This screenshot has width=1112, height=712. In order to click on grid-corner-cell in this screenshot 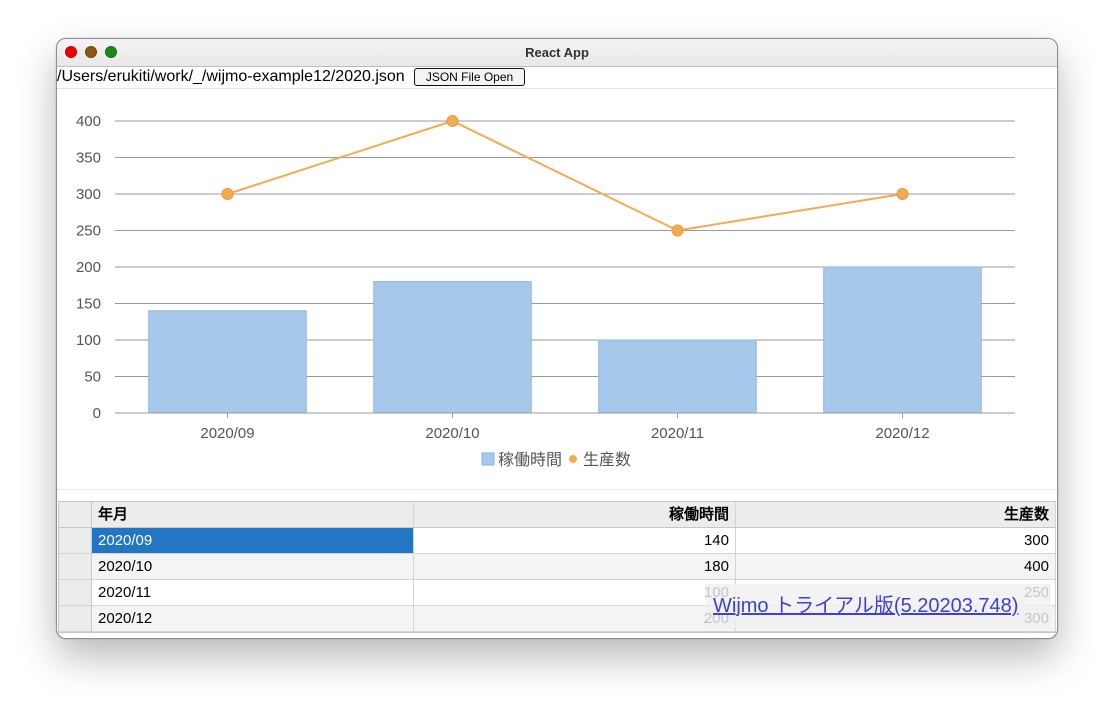, I will do `click(75, 515)`.